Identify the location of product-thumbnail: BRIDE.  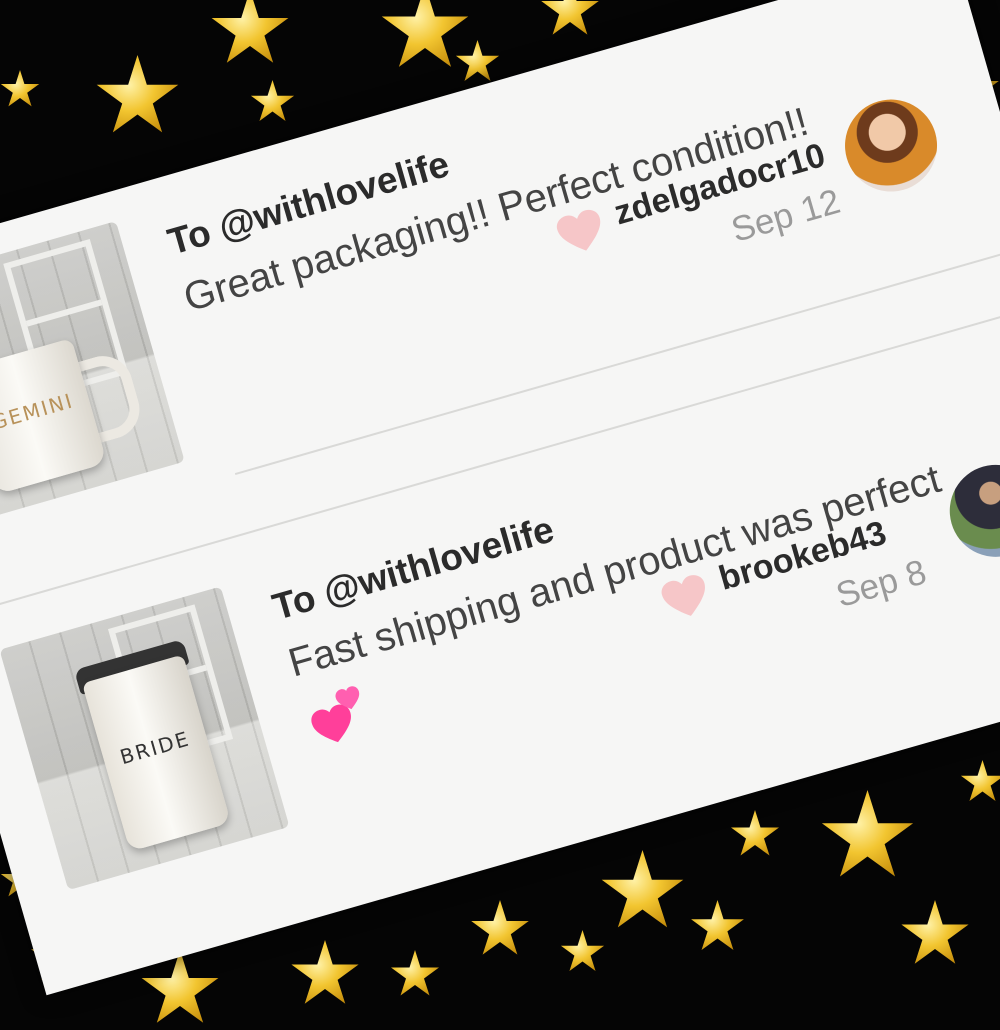
(145, 738).